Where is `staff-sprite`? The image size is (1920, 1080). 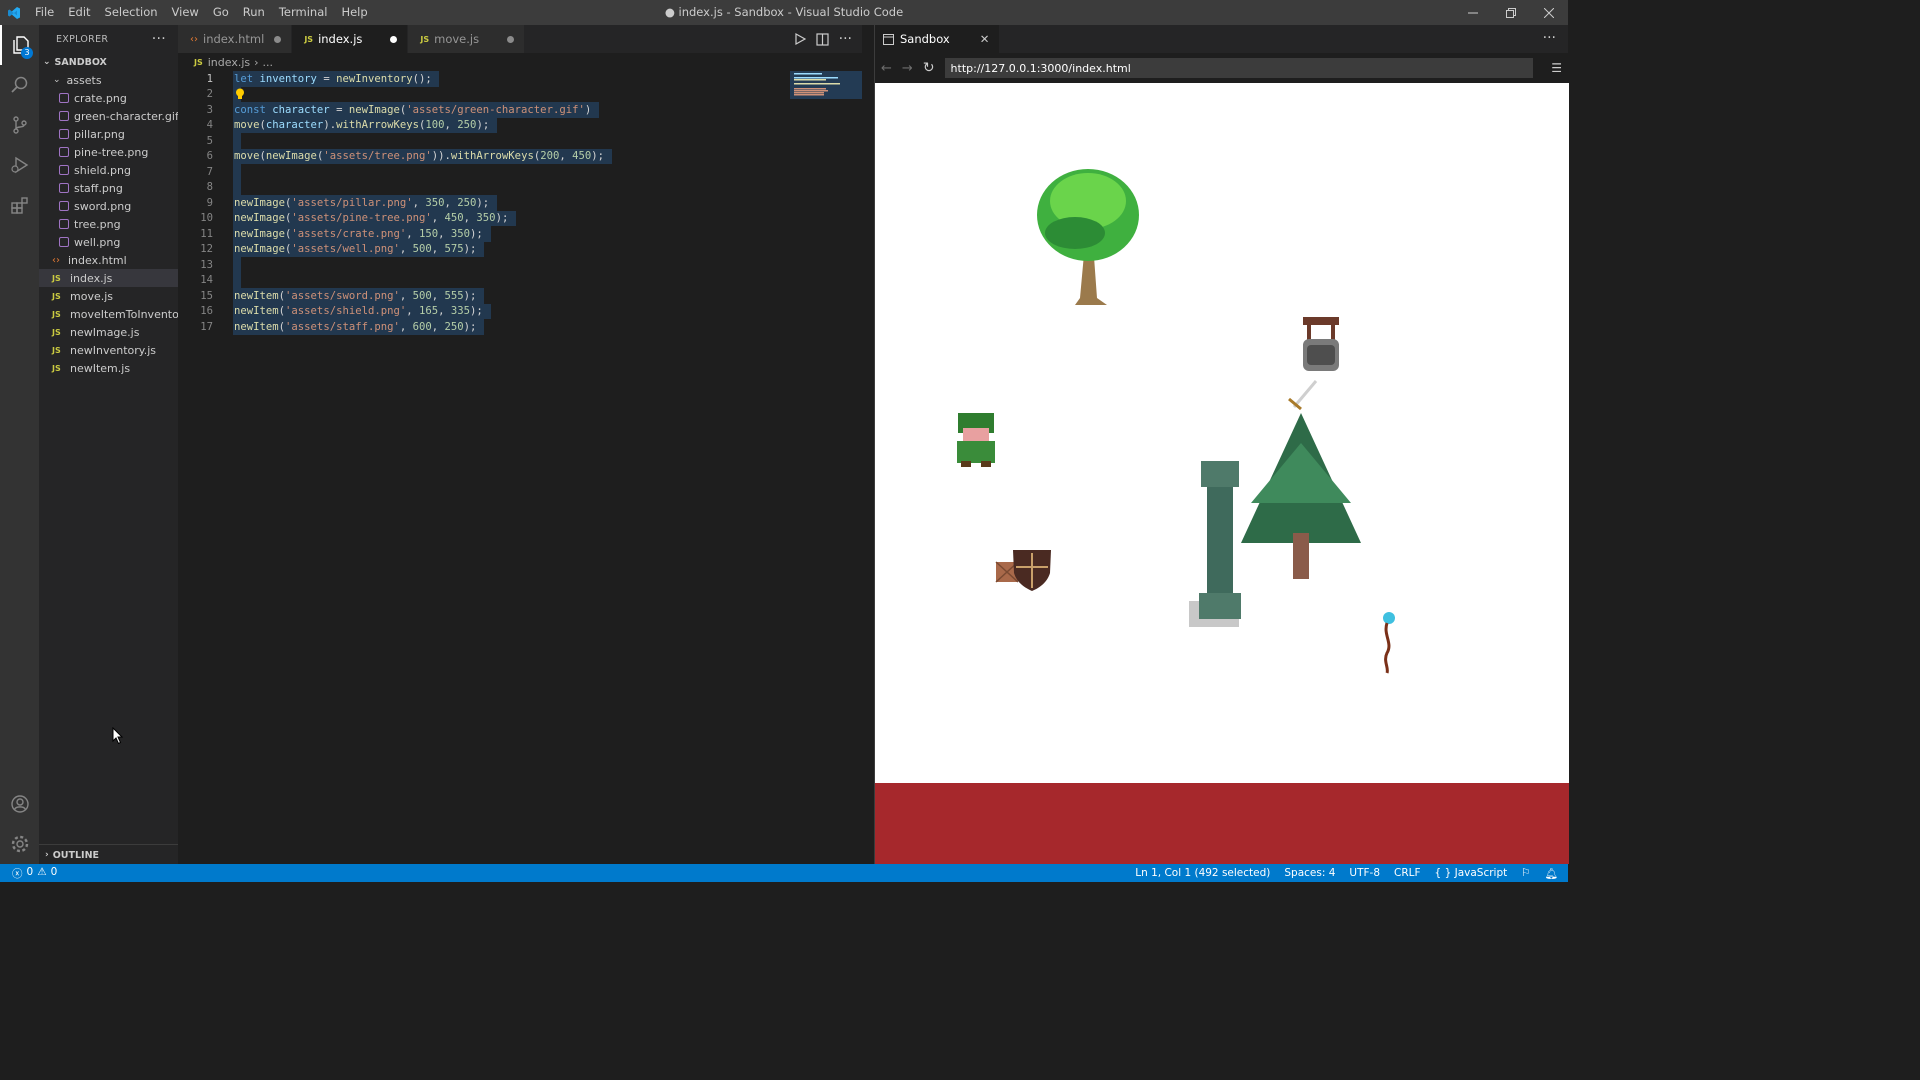
staff-sprite is located at coordinates (1389, 643).